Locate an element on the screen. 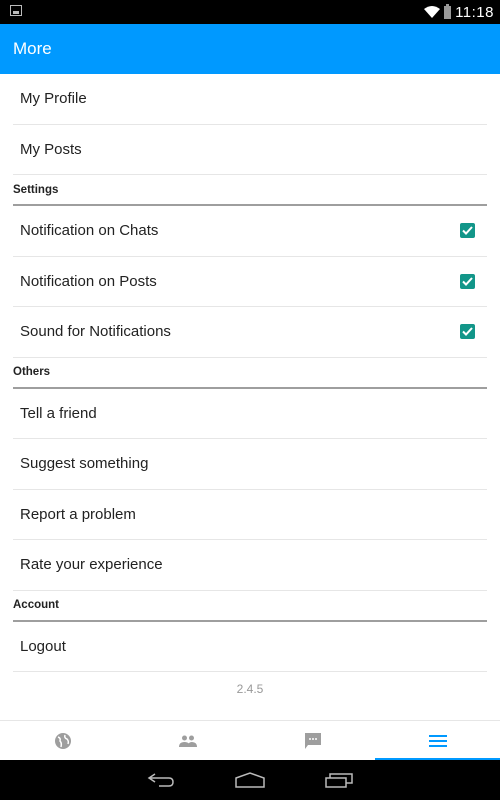 This screenshot has width=500, height=800. my-profile-item: My Profile is located at coordinates (250, 99).